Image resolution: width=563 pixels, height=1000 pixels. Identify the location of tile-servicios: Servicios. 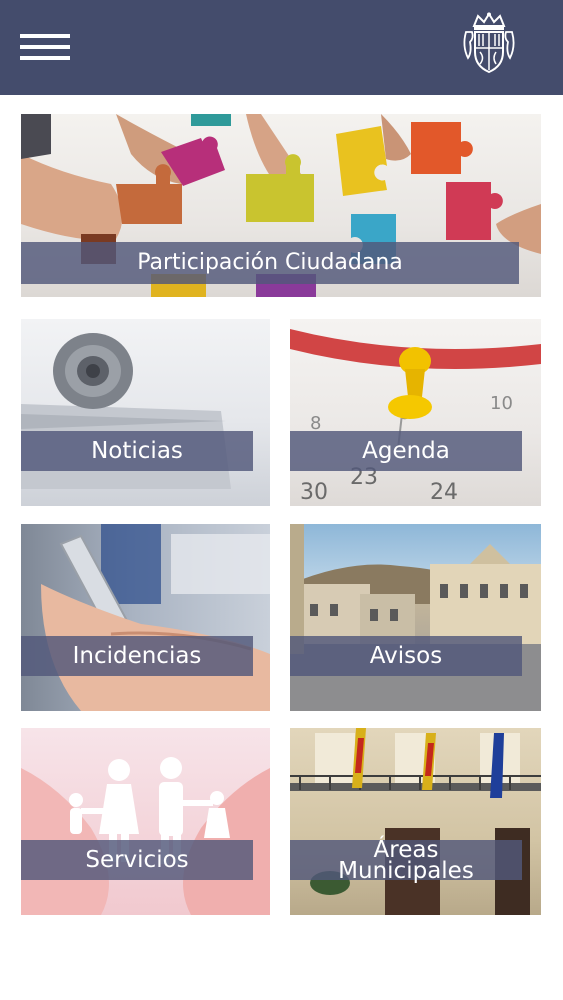
(145, 821).